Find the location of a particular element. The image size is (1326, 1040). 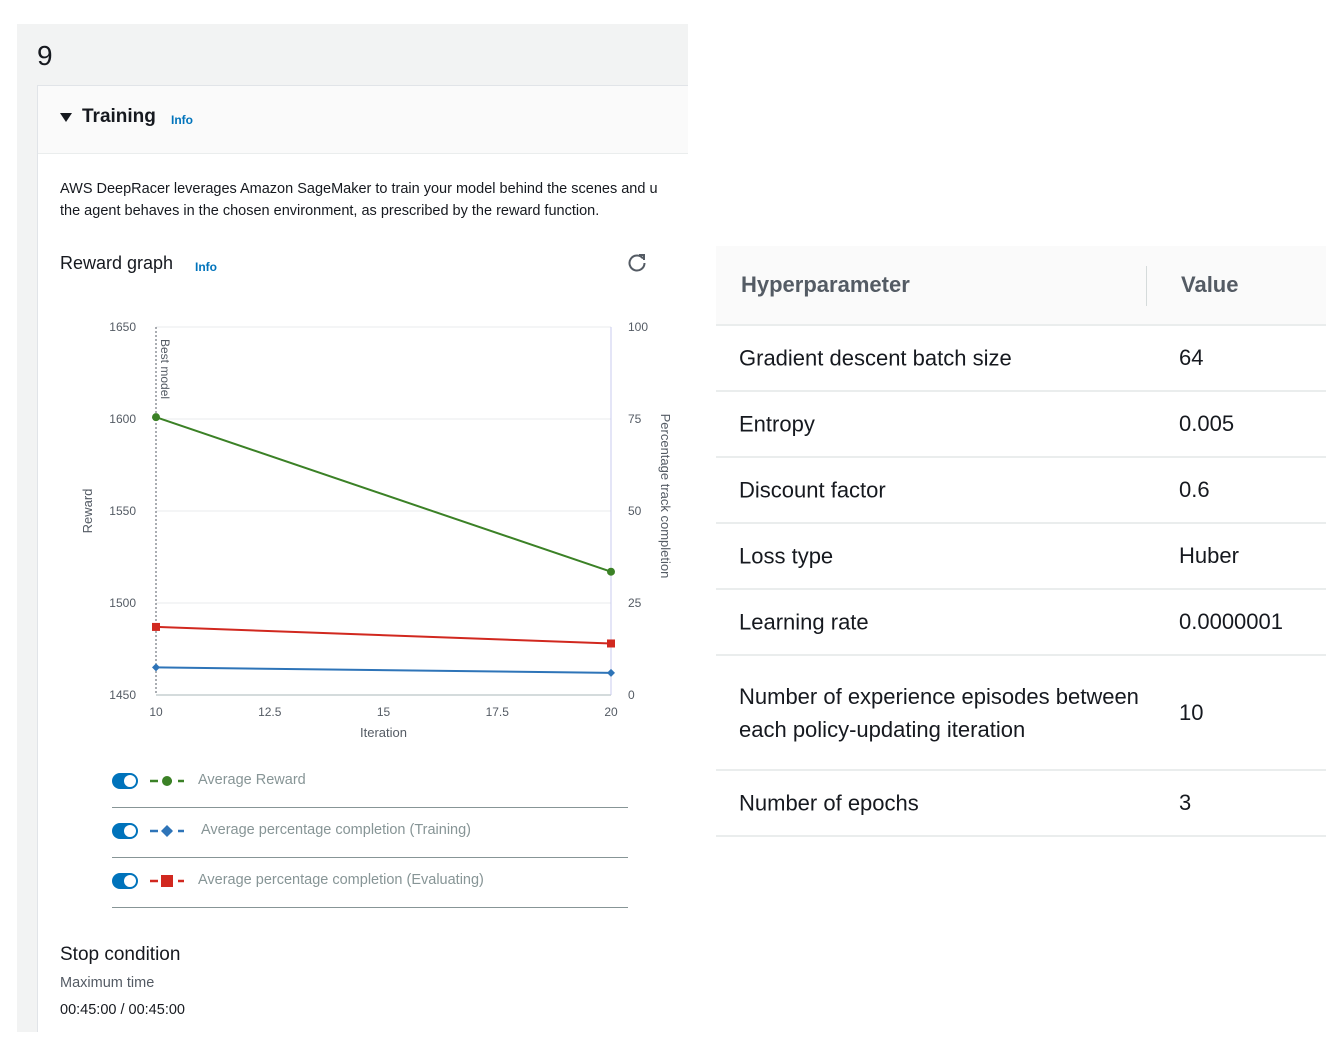

training-section-header: Training Info is located at coordinates (363, 120).